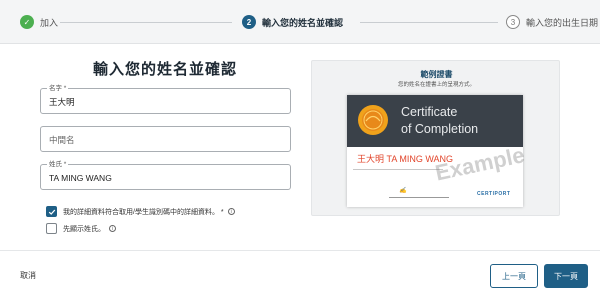  Describe the element at coordinates (49, 22) in the screenshot. I see `step-label: 加入` at that location.